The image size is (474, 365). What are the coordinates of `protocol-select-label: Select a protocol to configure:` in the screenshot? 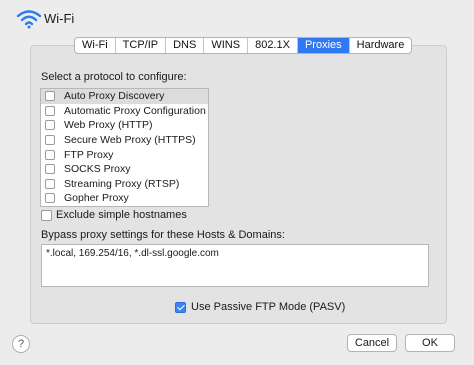 It's located at (114, 77).